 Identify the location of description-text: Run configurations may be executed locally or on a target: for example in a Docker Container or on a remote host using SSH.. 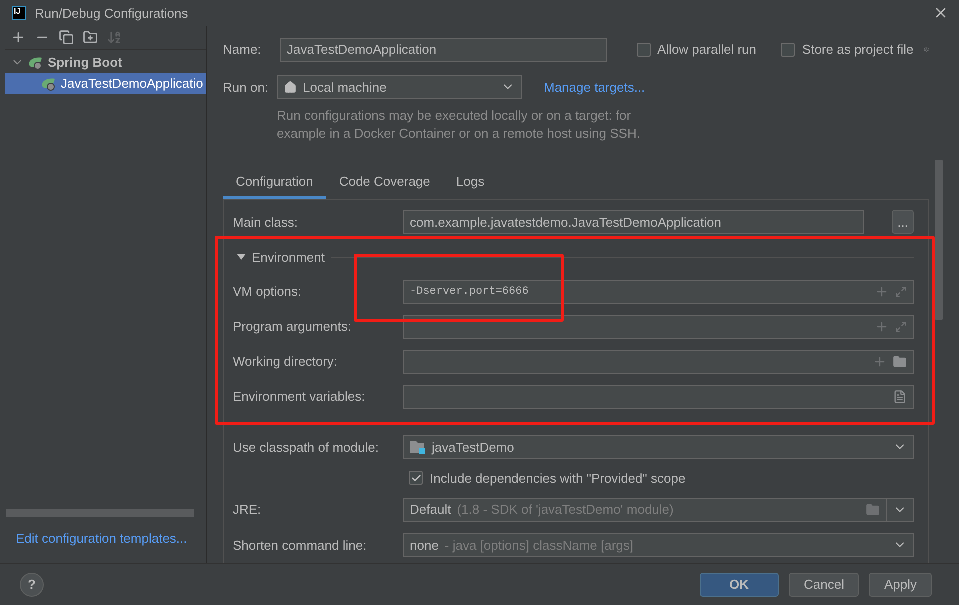
(459, 125).